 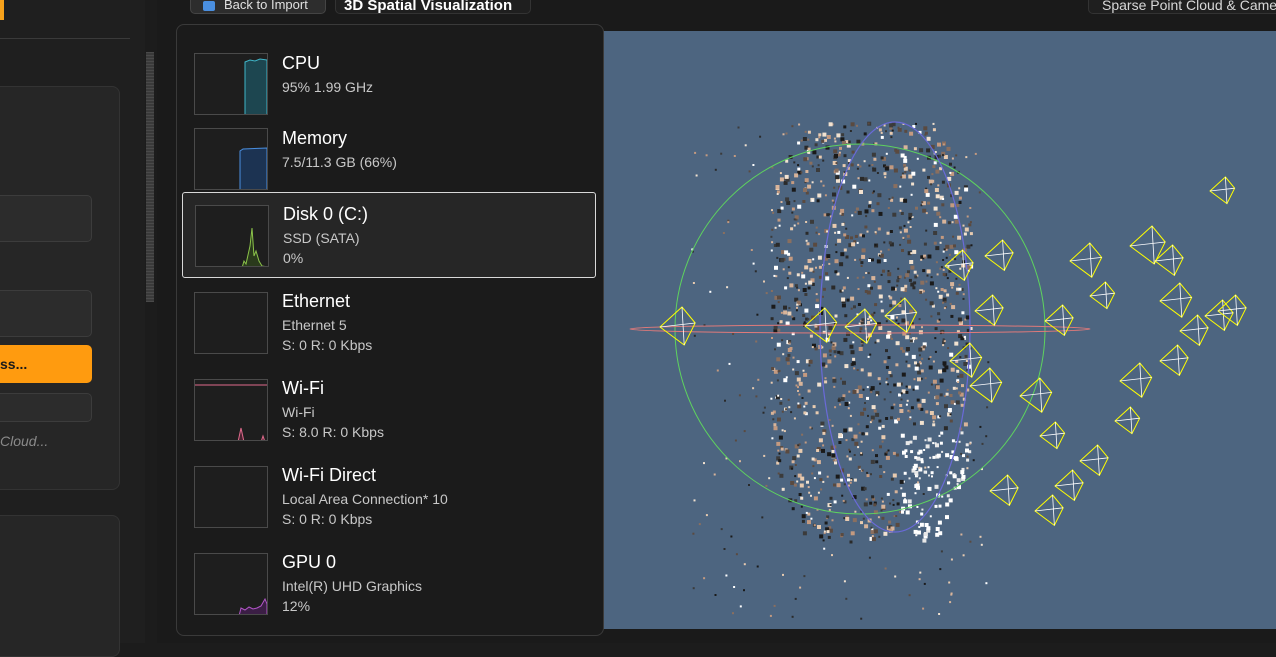 What do you see at coordinates (389, 323) in the screenshot?
I see `tm-item-ethernet: Ethernet Ethernet 5 S: 0 R: 0 Kbps` at bounding box center [389, 323].